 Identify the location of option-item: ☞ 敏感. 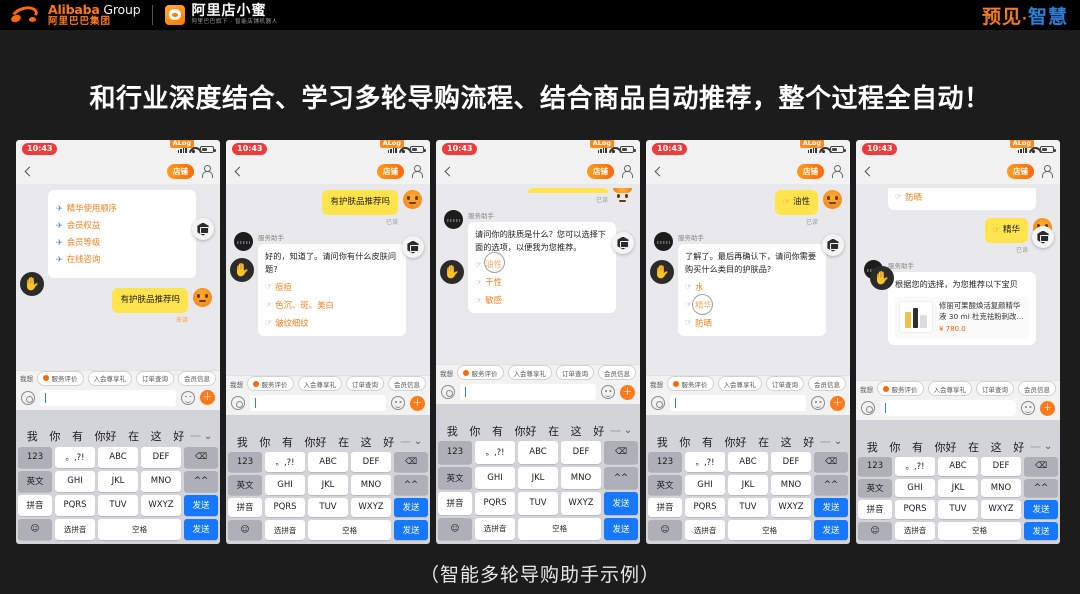
(542, 300).